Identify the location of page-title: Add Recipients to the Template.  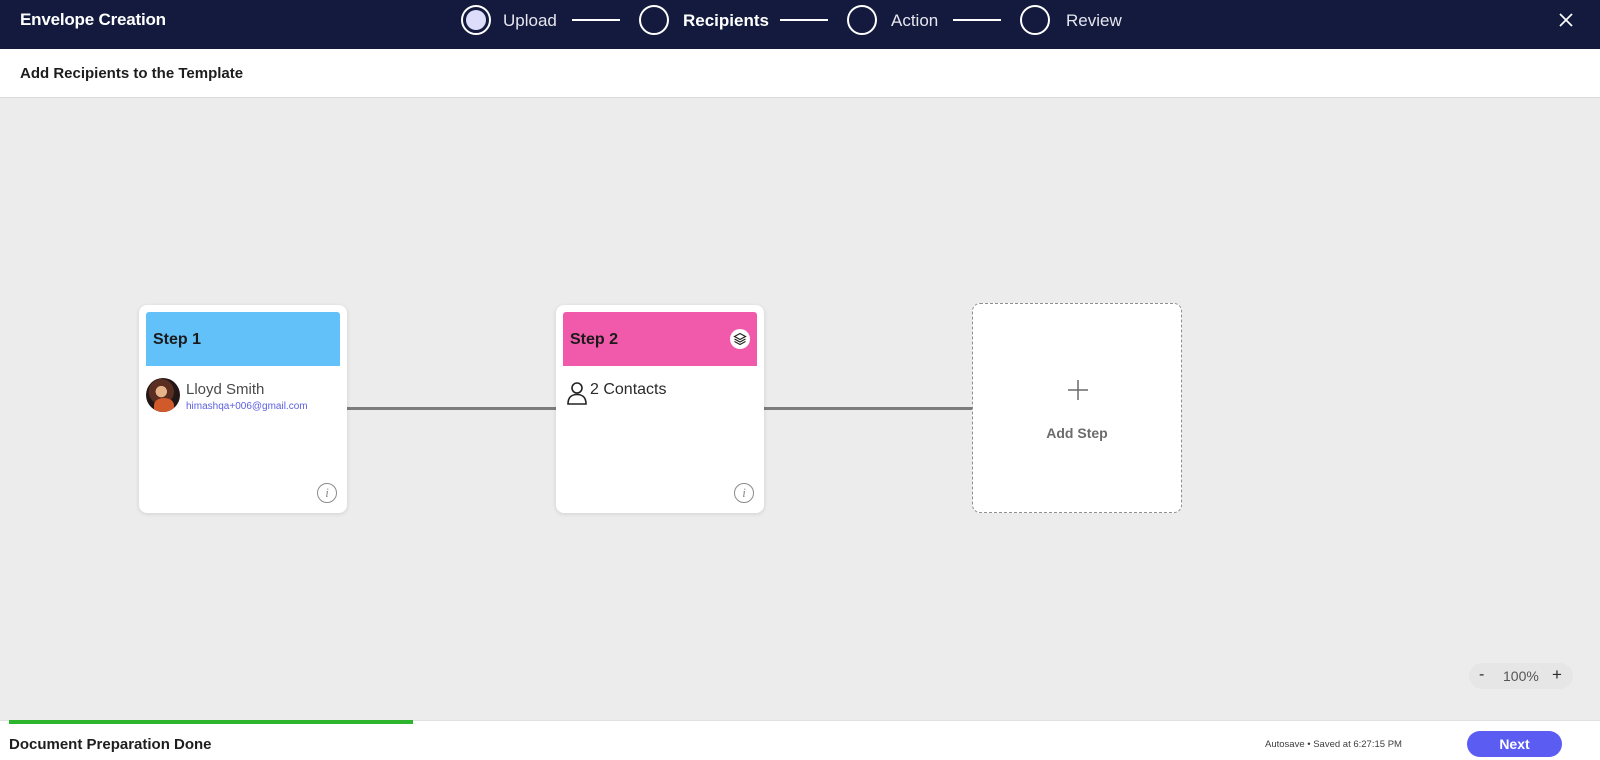
(132, 73).